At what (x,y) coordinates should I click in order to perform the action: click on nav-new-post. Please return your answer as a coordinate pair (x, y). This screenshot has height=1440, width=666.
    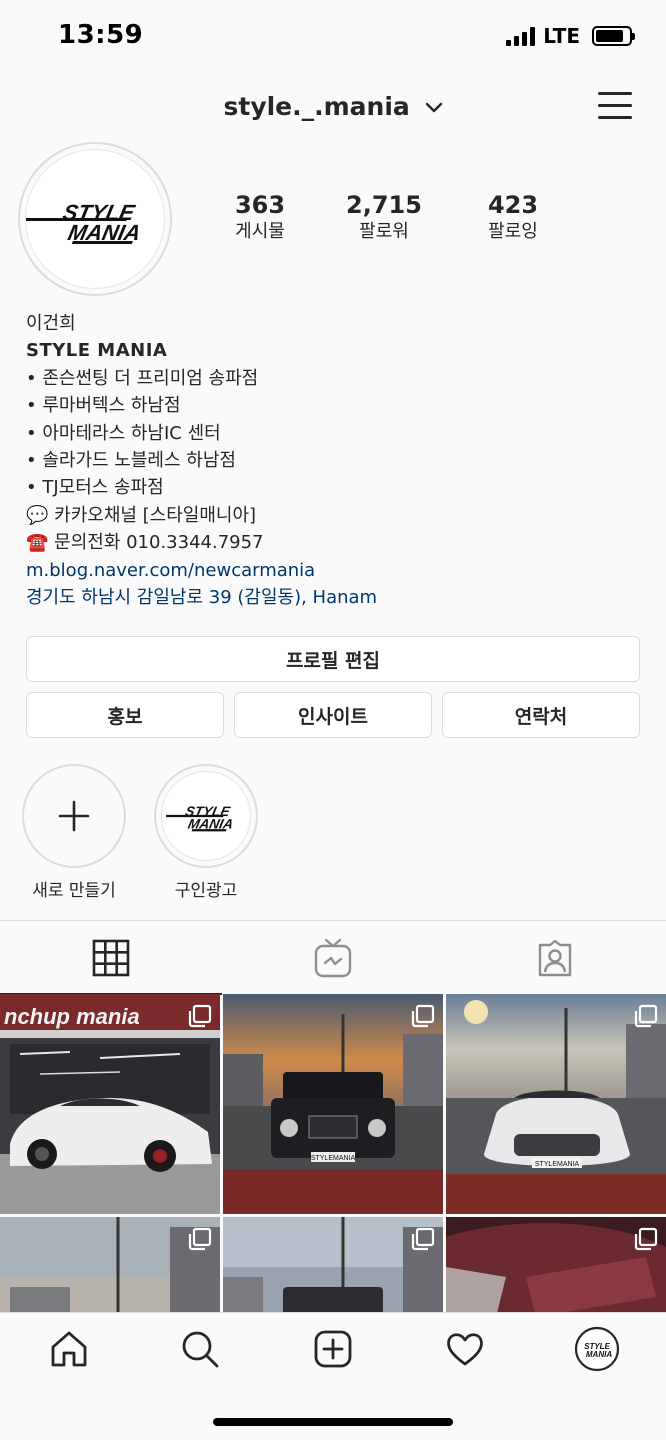
    Looking at the image, I should click on (333, 1349).